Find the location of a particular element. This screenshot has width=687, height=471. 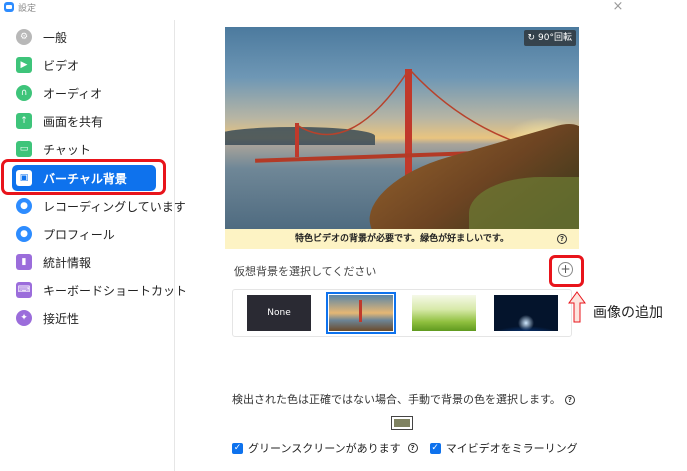

zoom-logo-icon is located at coordinates (9, 7).